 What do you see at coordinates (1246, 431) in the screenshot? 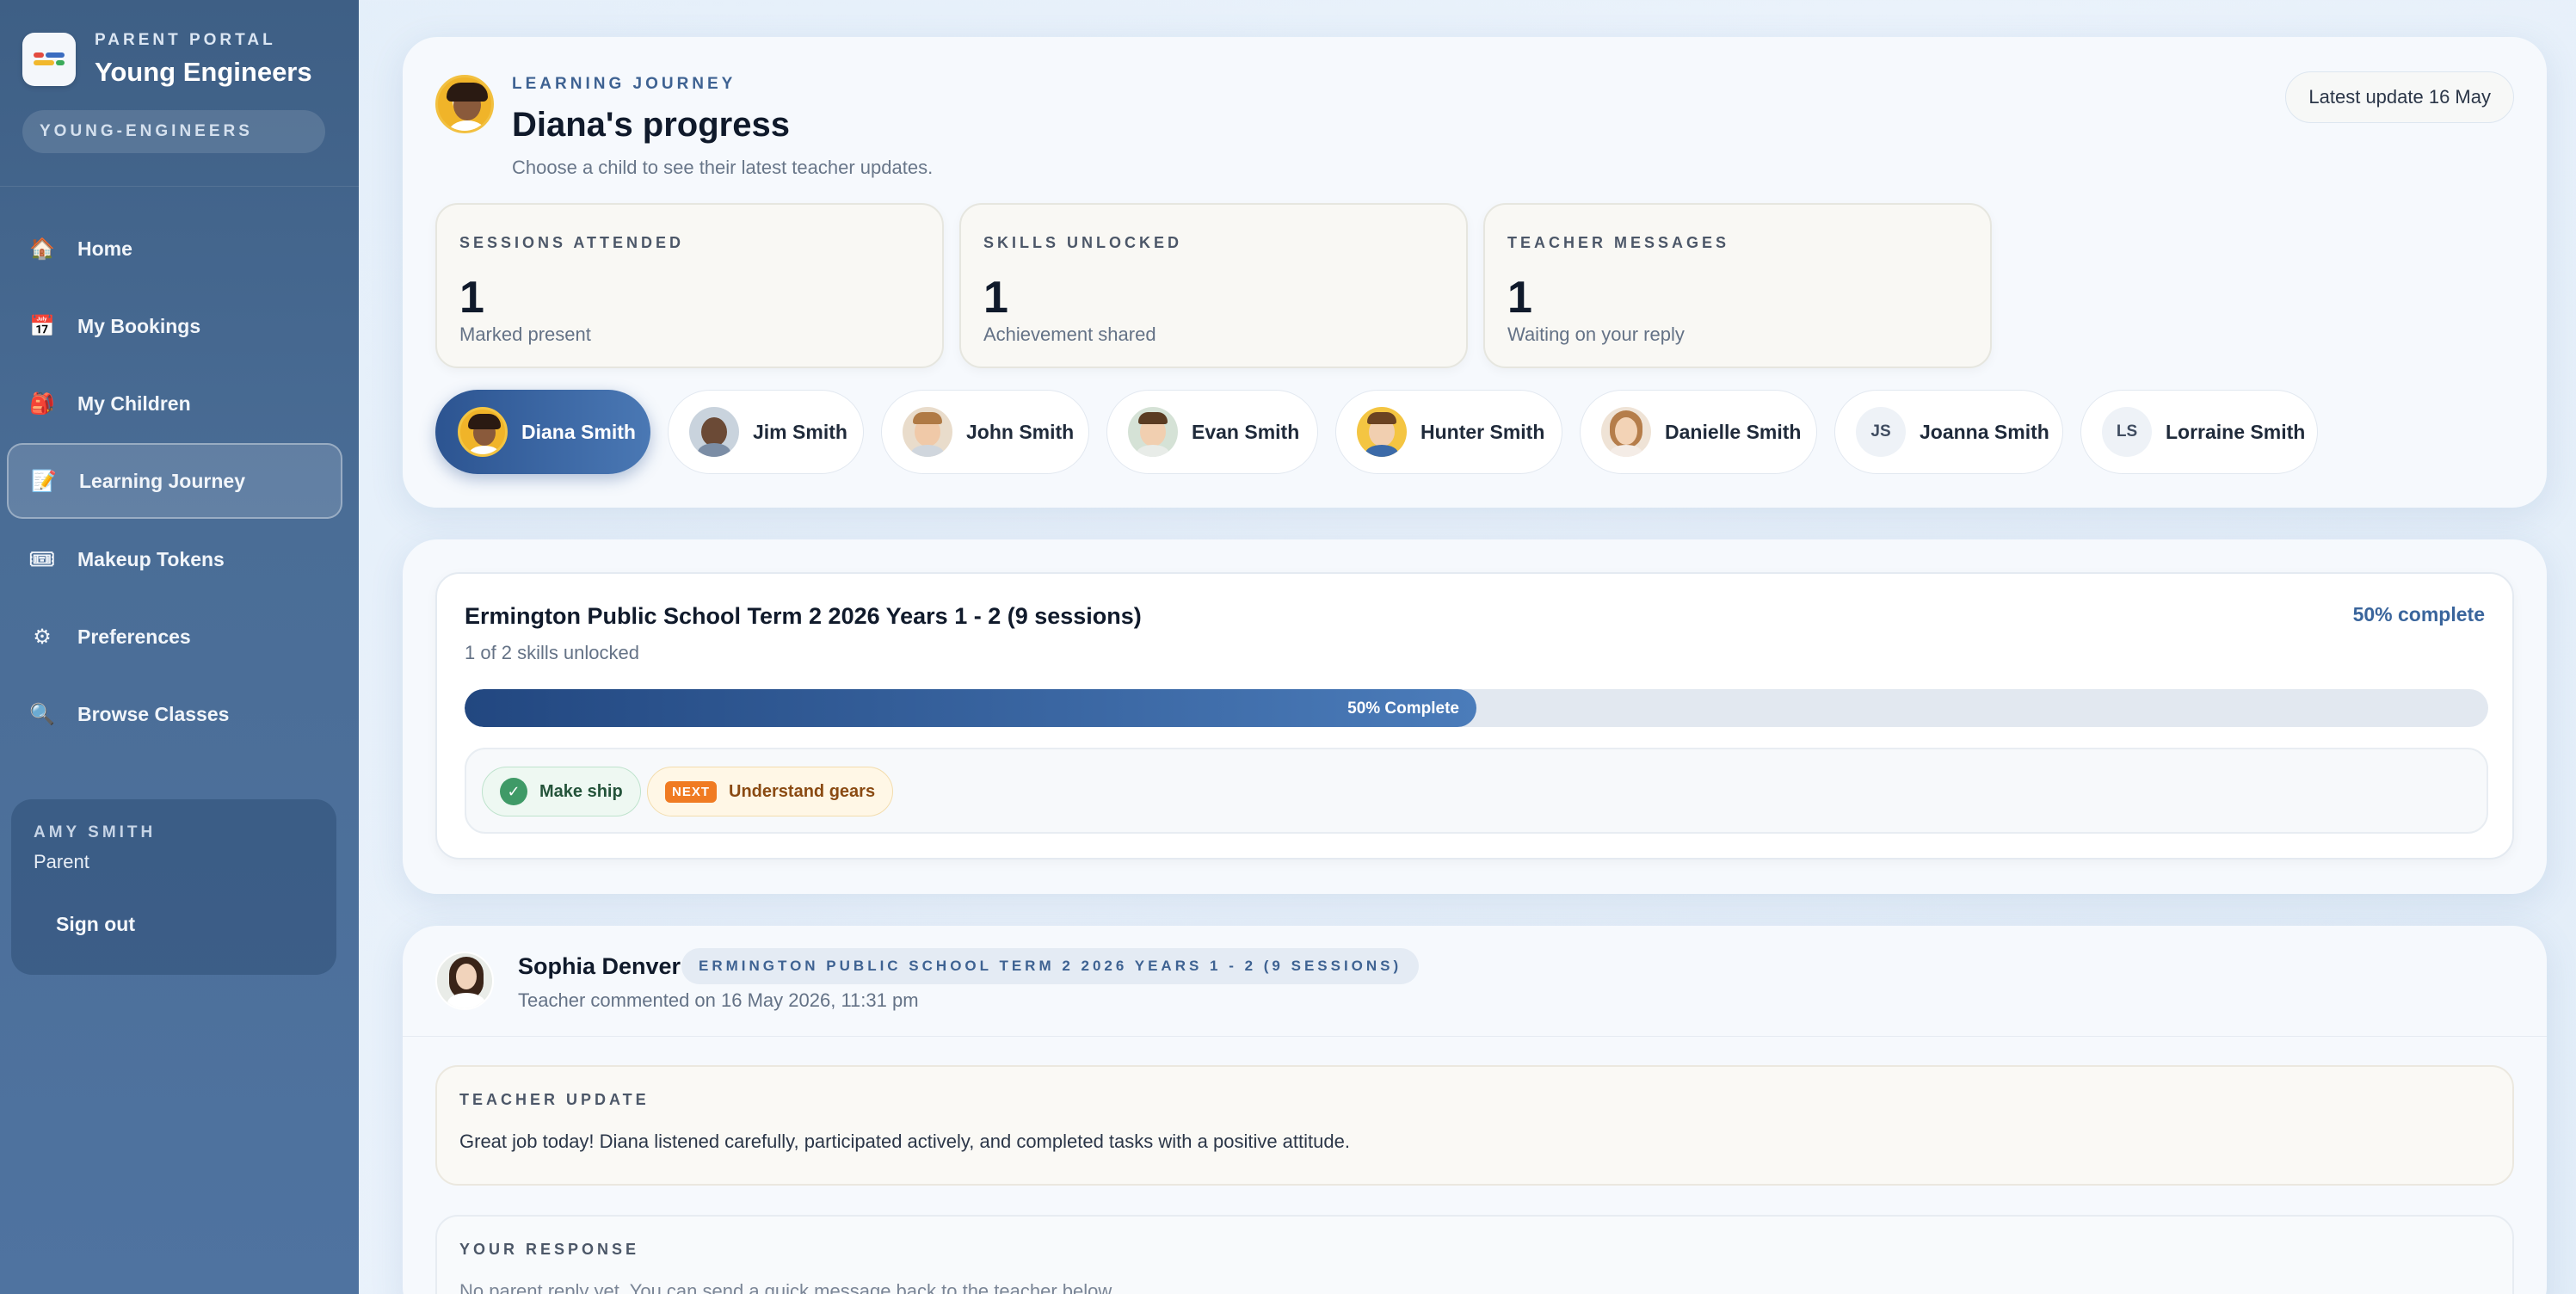
I see `child-chip-label: Evan Smith` at bounding box center [1246, 431].